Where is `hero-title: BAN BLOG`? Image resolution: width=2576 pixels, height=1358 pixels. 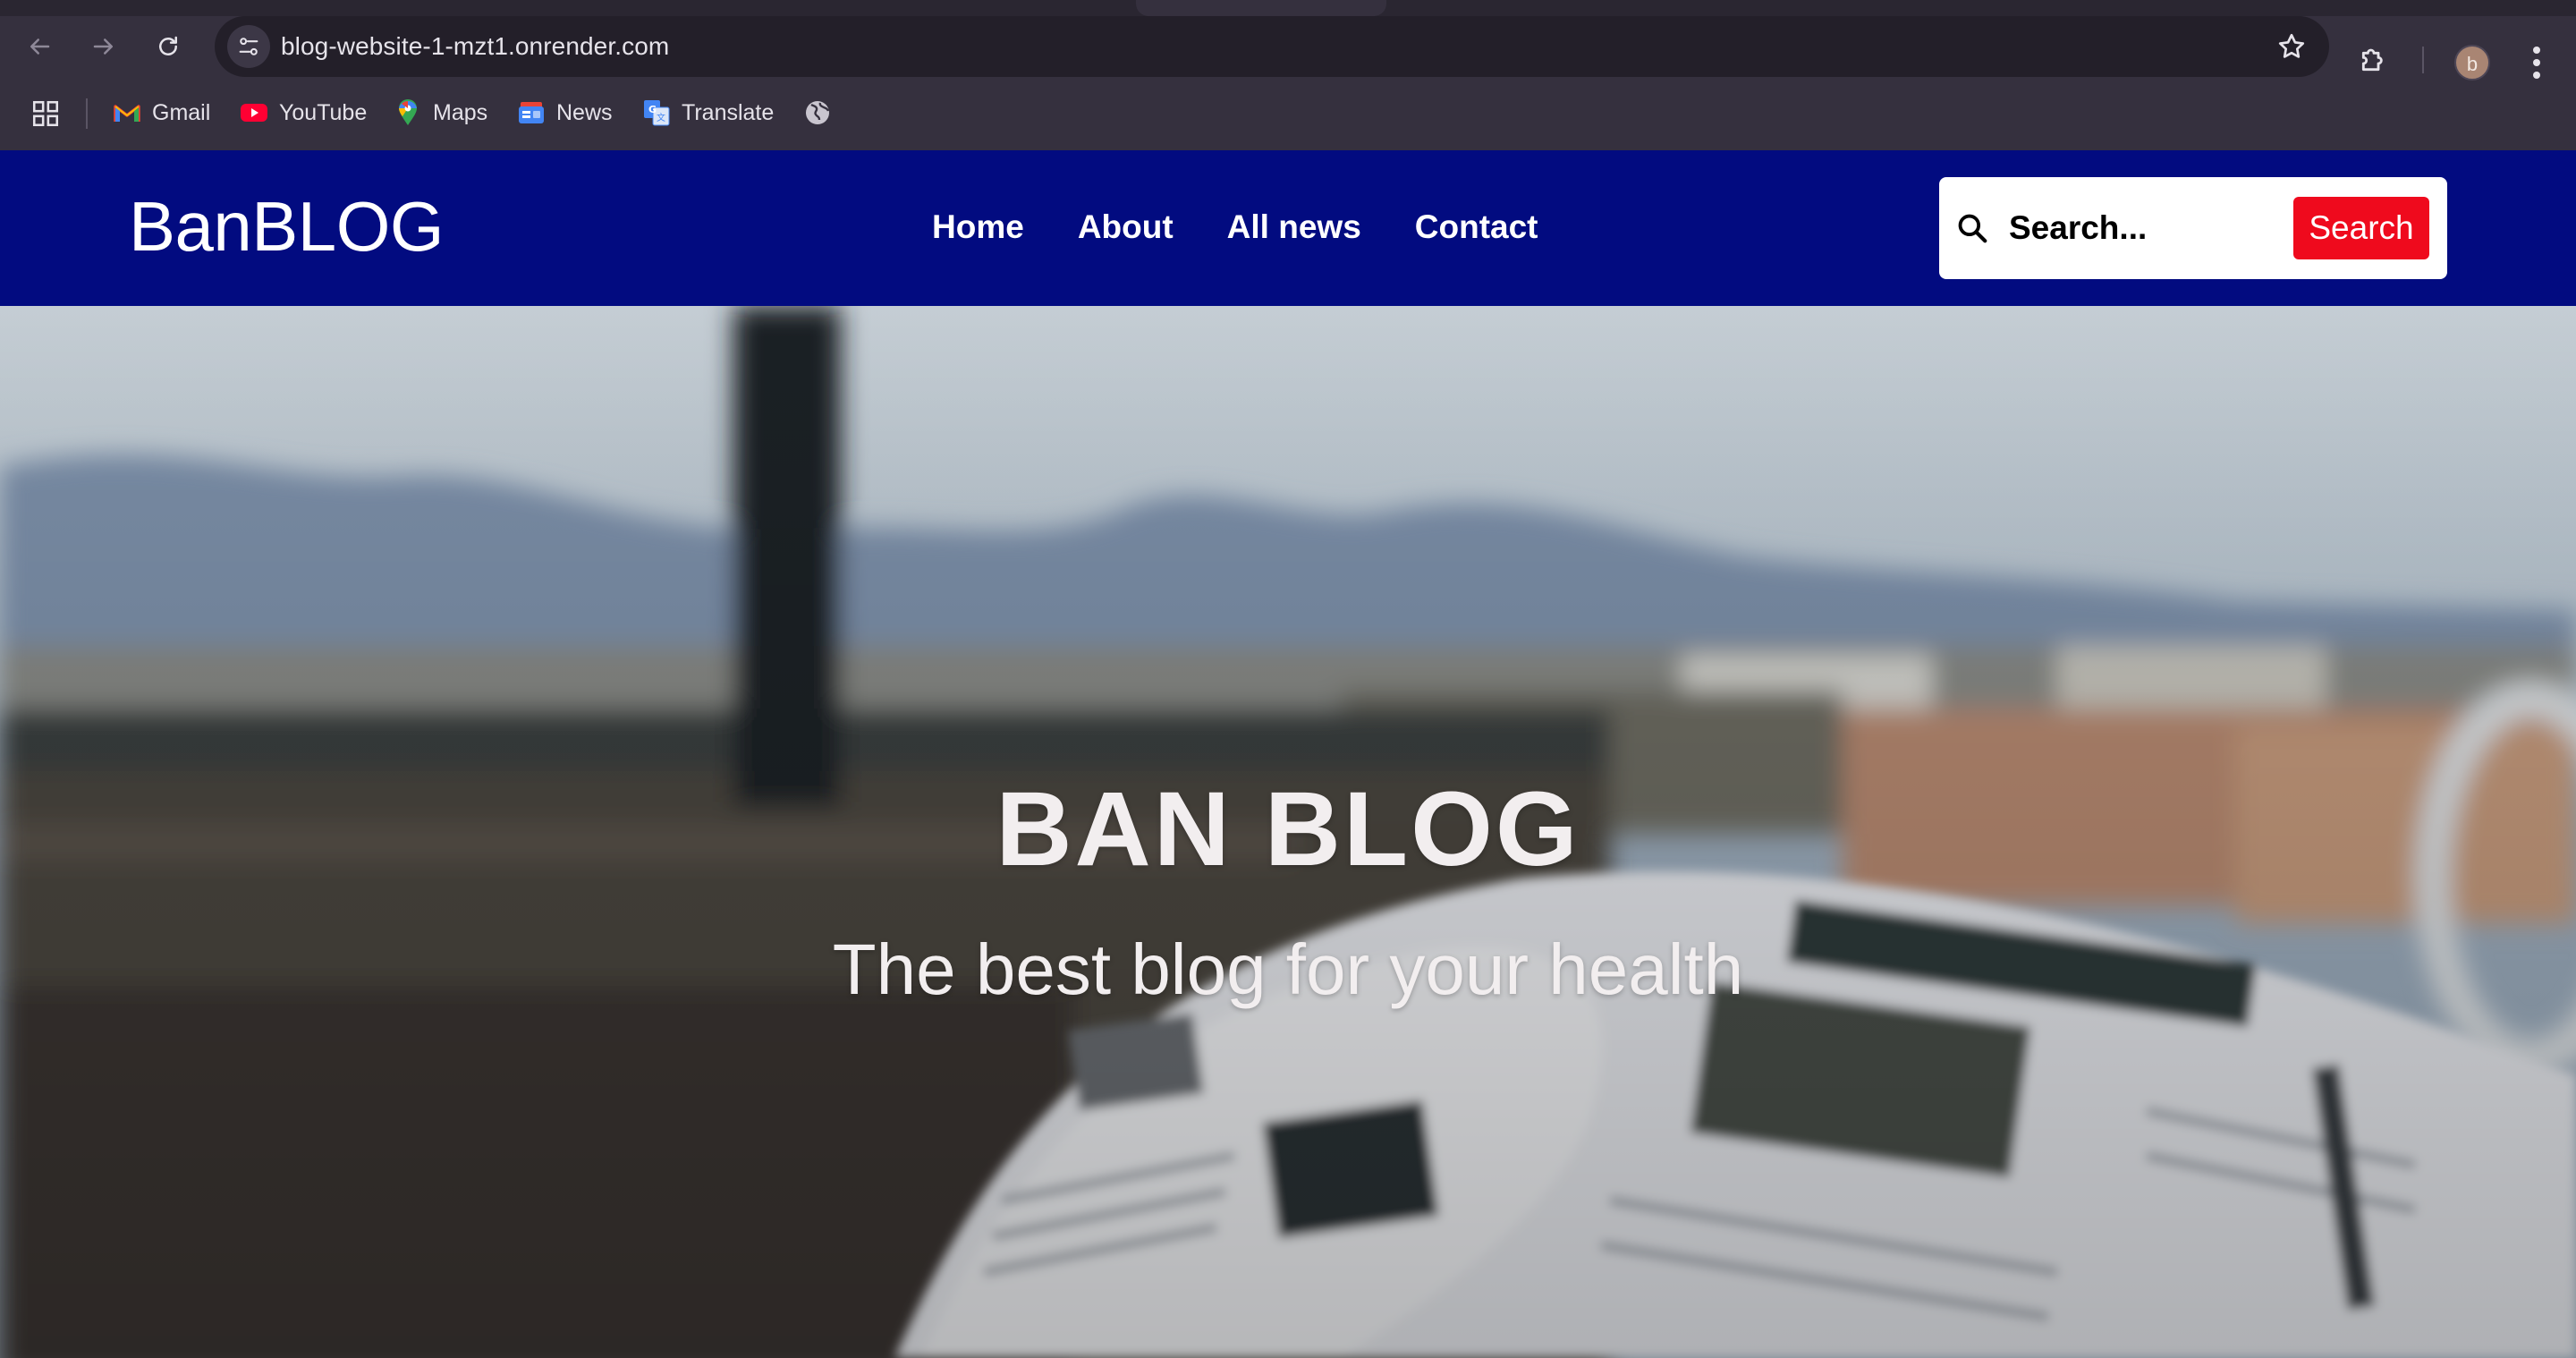 hero-title: BAN BLOG is located at coordinates (1288, 829).